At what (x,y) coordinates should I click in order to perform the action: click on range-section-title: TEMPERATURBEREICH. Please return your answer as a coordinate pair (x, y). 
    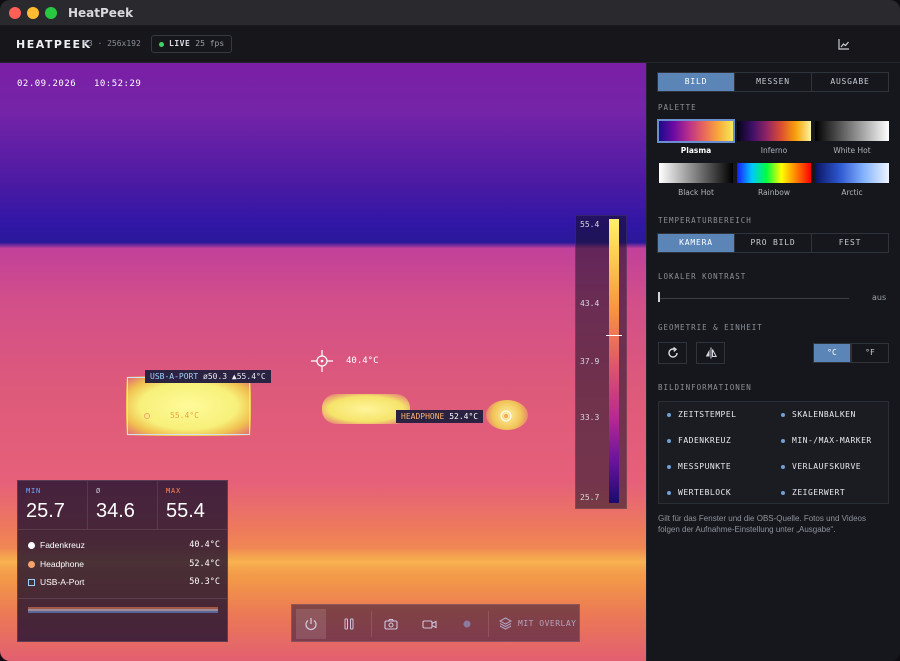
    Looking at the image, I should click on (705, 220).